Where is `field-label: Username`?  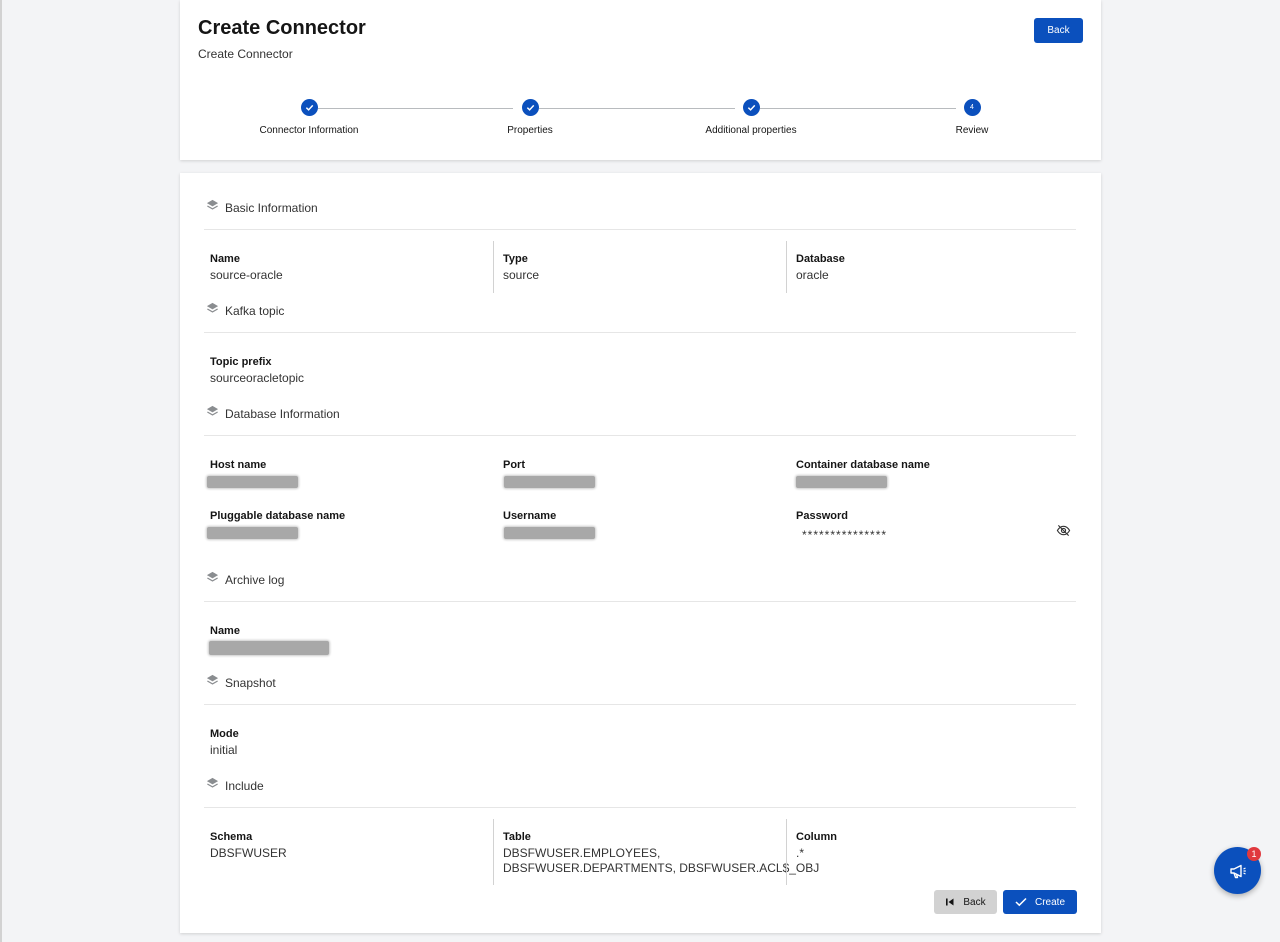
field-label: Username is located at coordinates (530, 516).